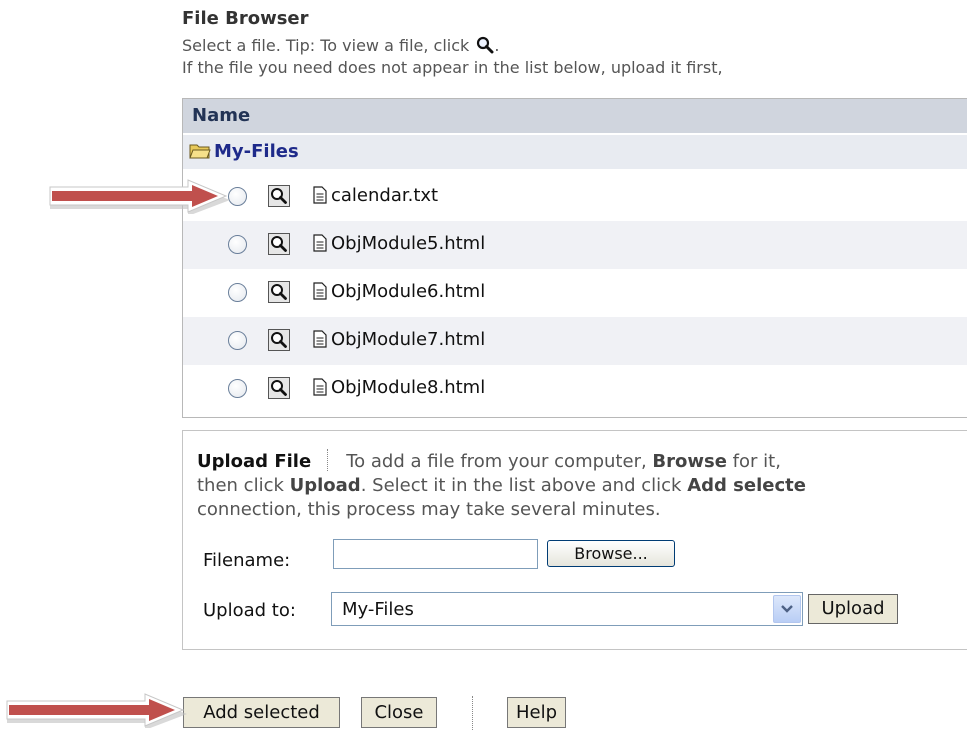 Image resolution: width=967 pixels, height=738 pixels. I want to click on upload-button: Upload, so click(853, 609).